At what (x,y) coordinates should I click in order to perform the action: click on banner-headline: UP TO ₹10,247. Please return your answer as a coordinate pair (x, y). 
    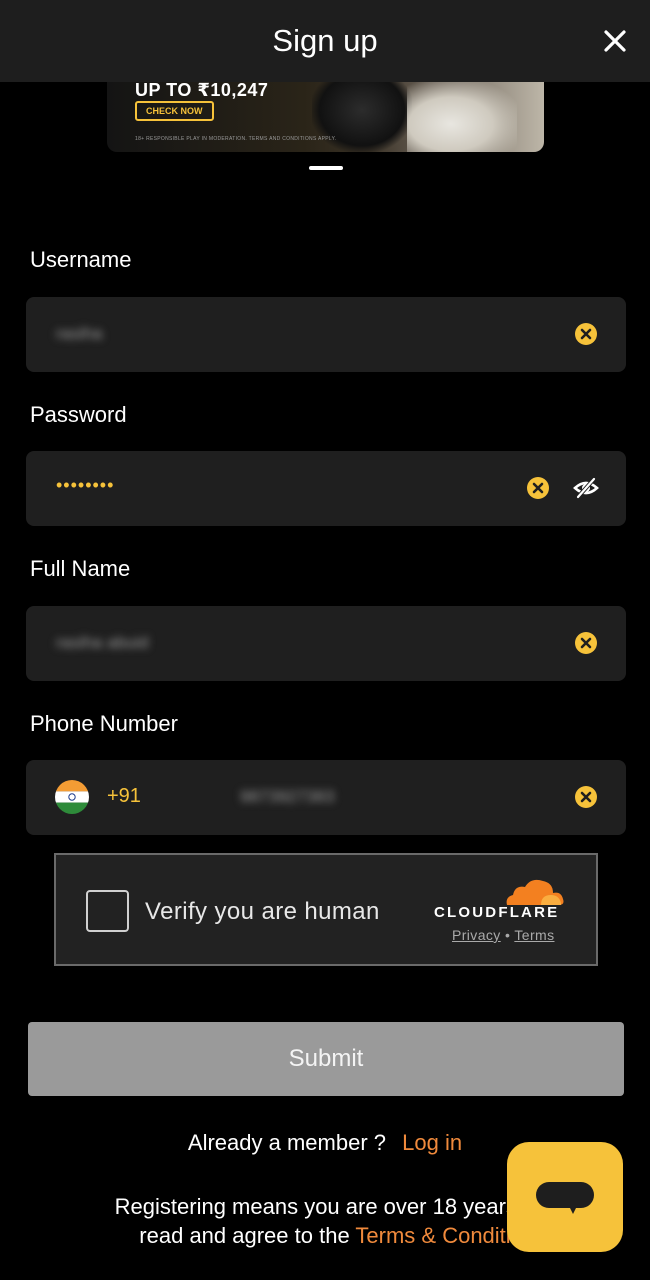
    Looking at the image, I should click on (202, 91).